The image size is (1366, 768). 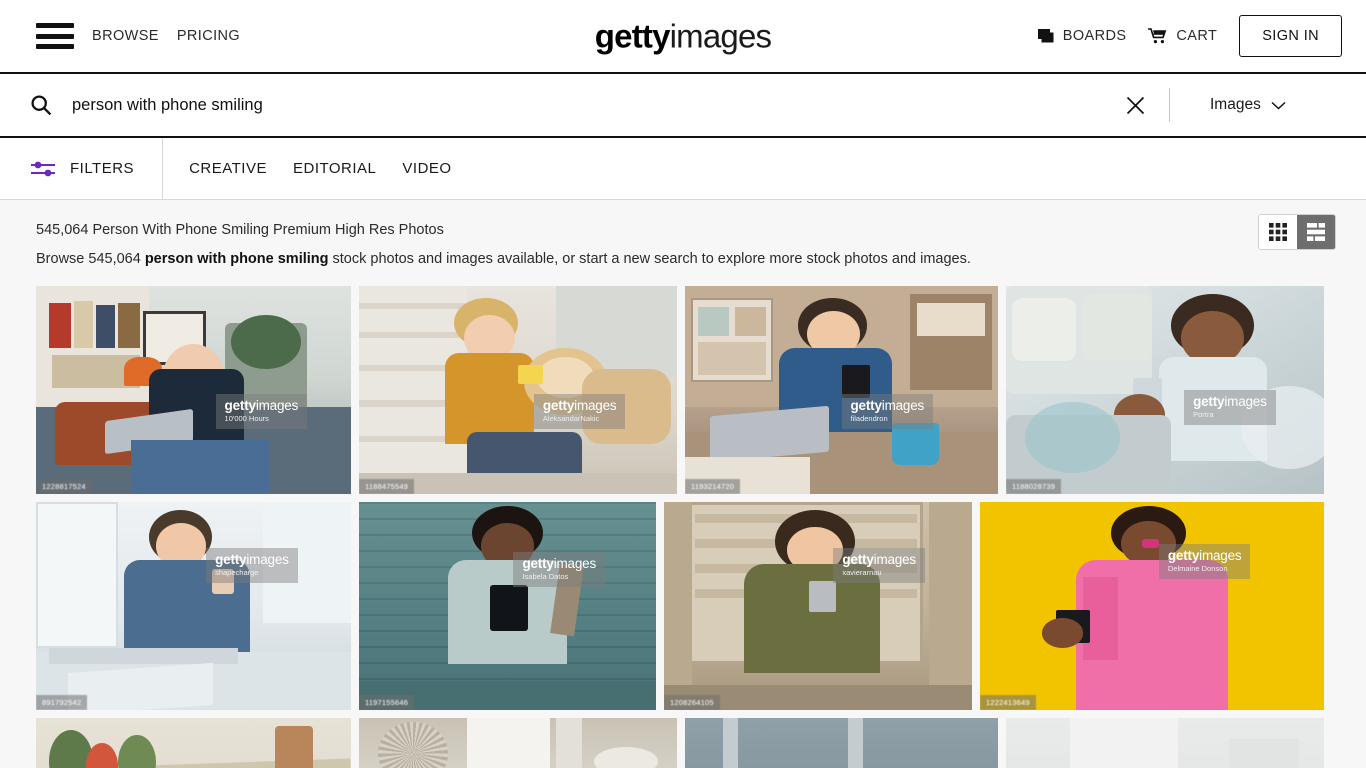 I want to click on tab-video: VIDEO, so click(x=426, y=168).